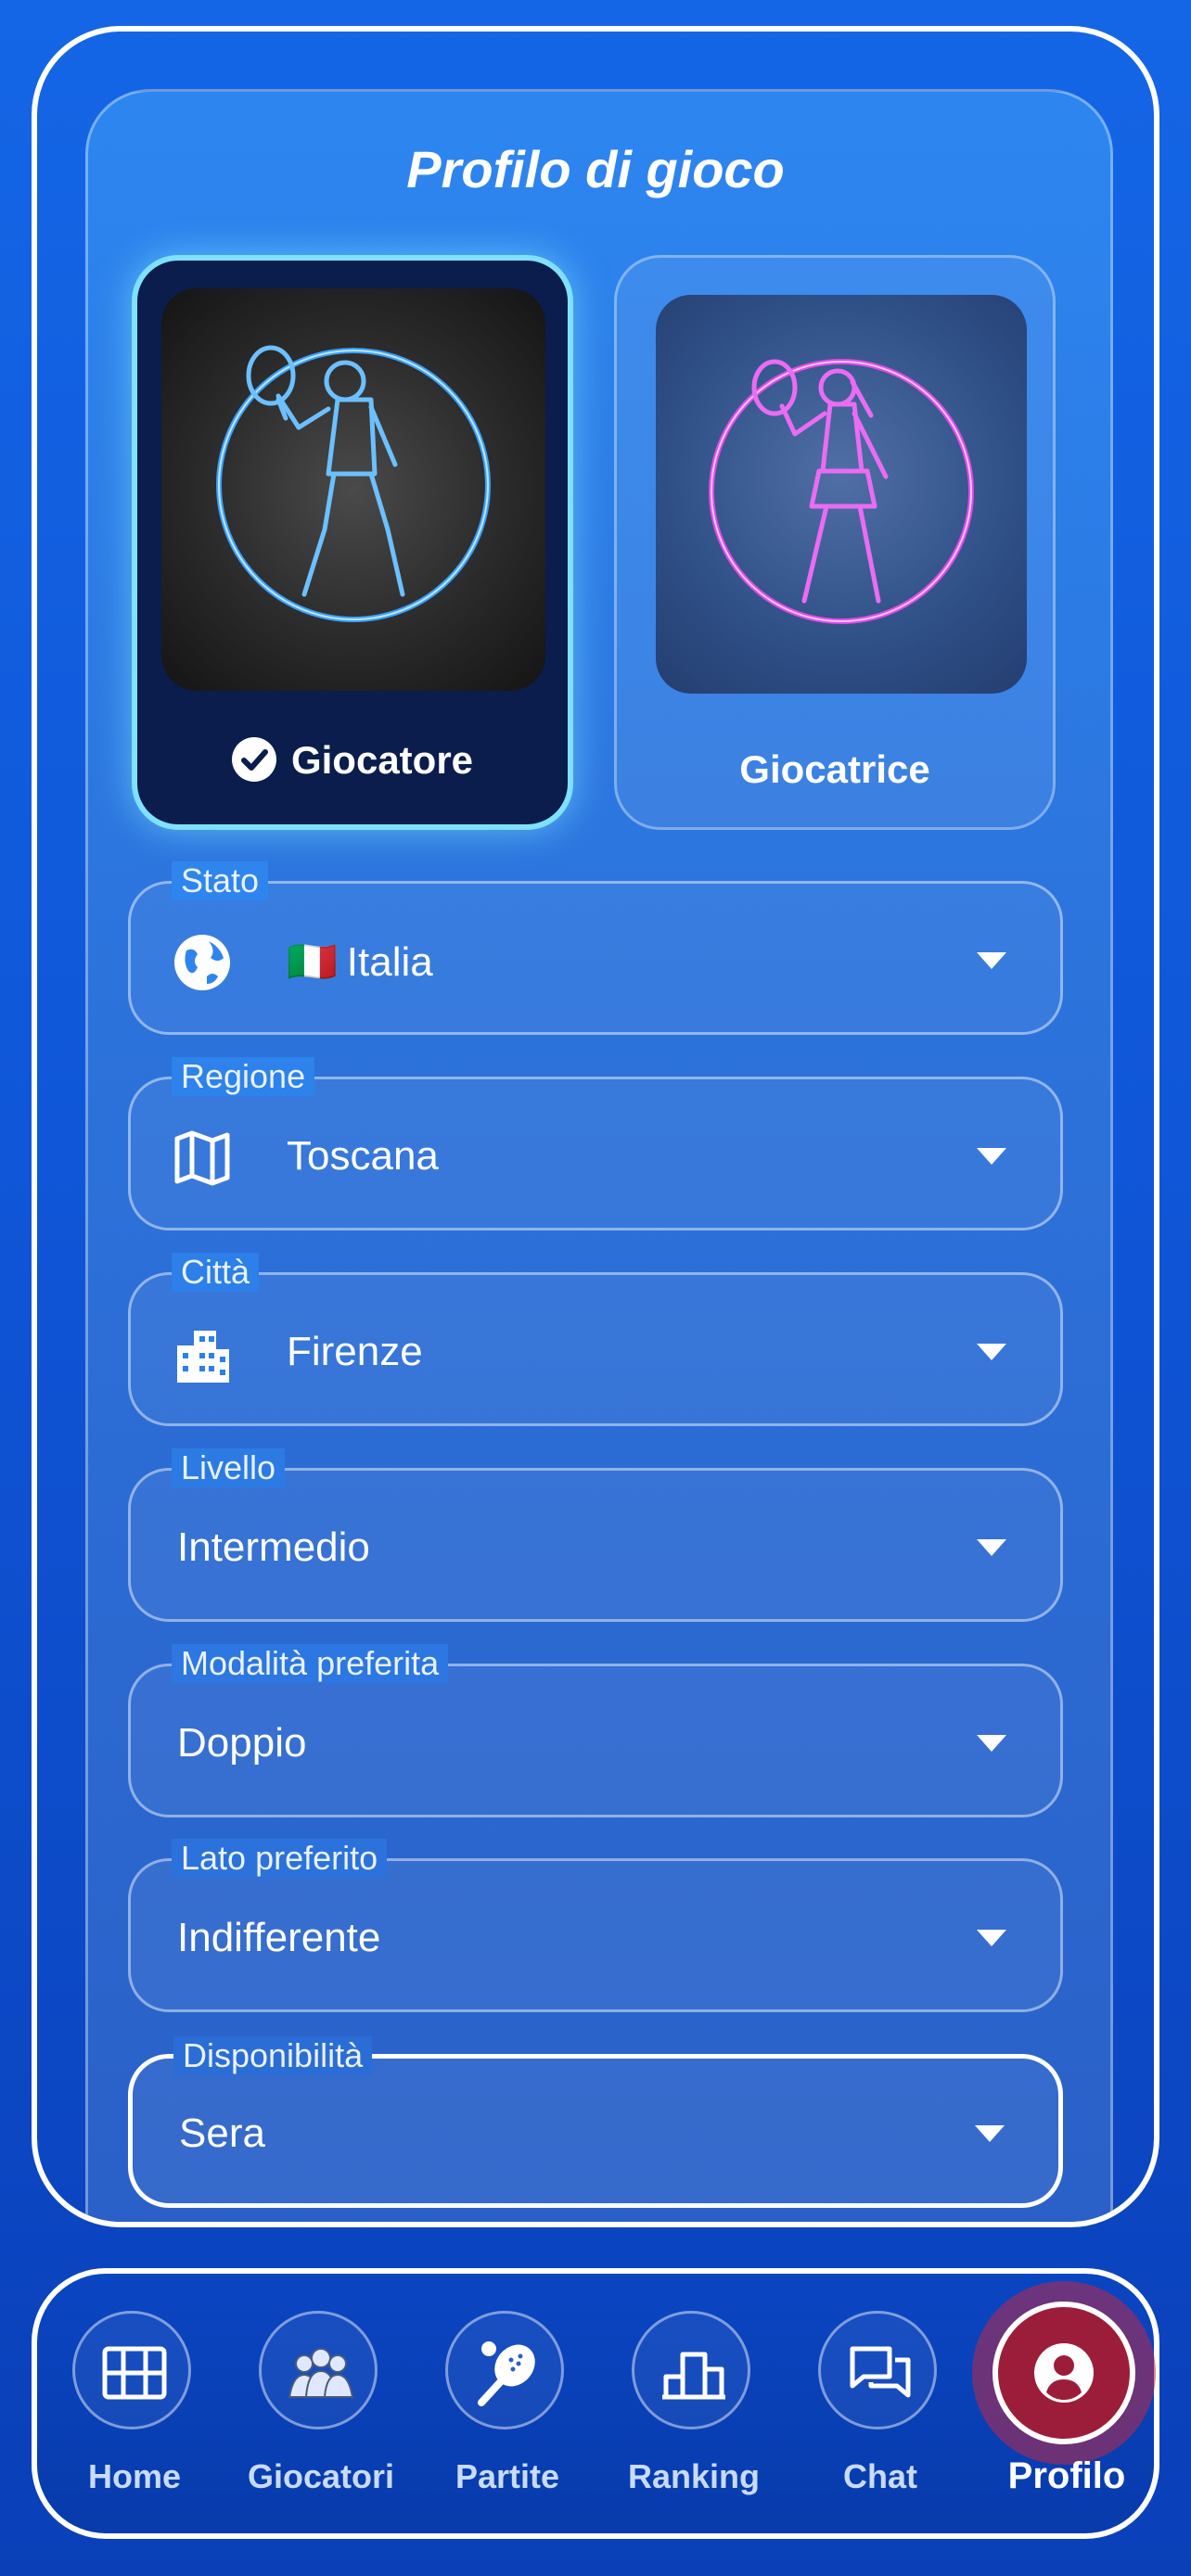 The image size is (1191, 2576). I want to click on nav-chat: Chat, so click(881, 2404).